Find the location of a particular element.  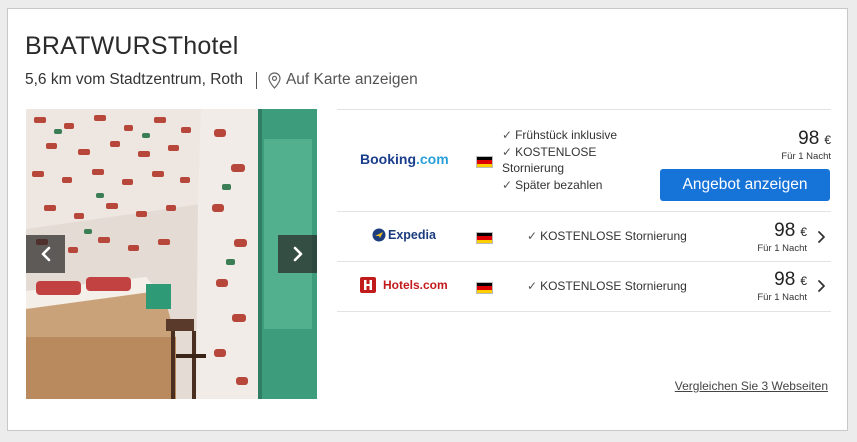

photo-next-button is located at coordinates (297, 254).